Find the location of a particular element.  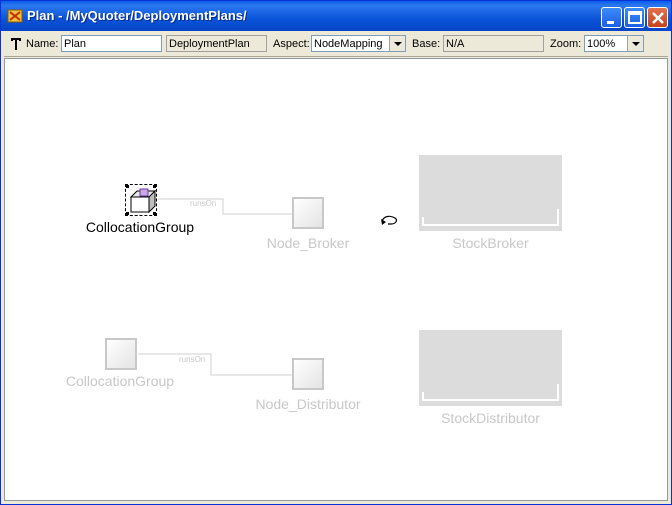

maximize-button is located at coordinates (634, 17).